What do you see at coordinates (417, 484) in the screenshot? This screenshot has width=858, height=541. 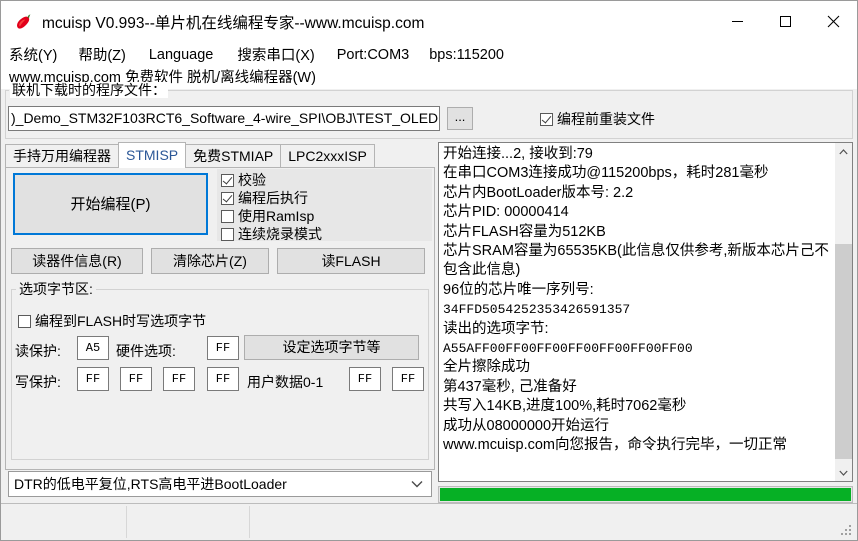 I see `chevron-down-icon` at bounding box center [417, 484].